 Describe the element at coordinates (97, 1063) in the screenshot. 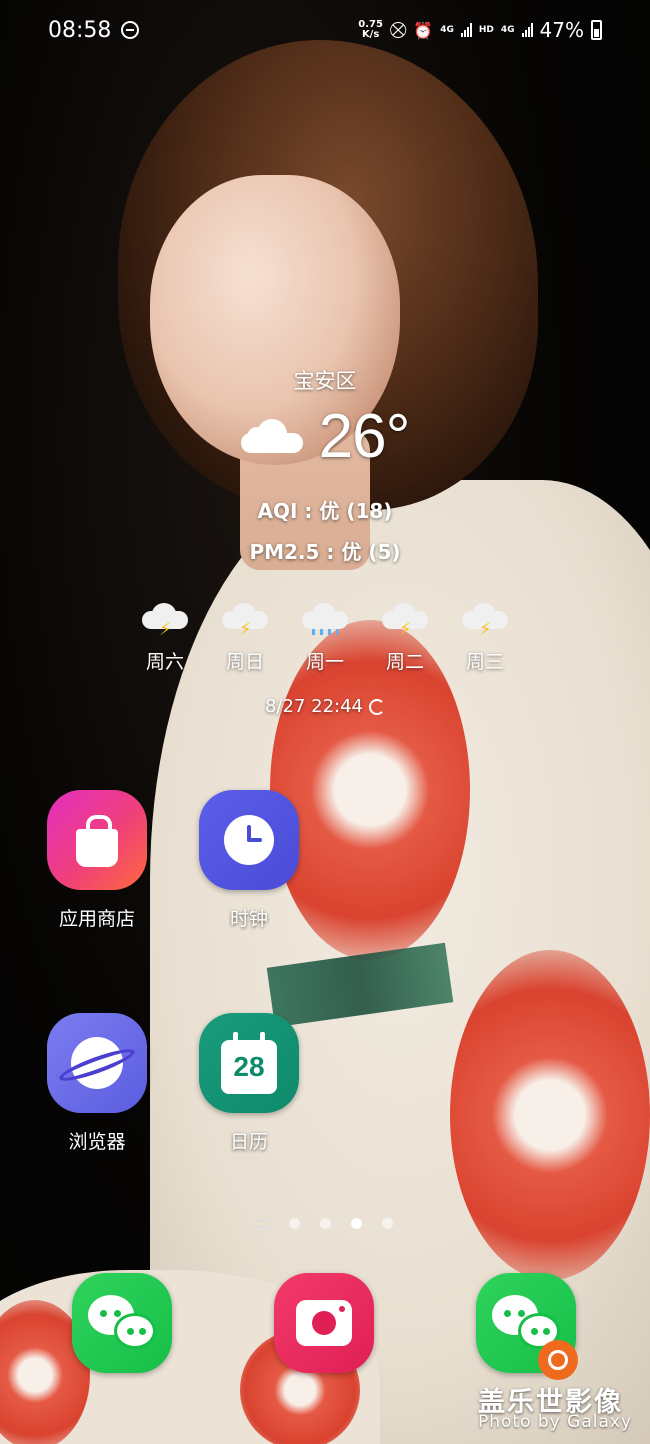

I see `planet-icon` at that location.